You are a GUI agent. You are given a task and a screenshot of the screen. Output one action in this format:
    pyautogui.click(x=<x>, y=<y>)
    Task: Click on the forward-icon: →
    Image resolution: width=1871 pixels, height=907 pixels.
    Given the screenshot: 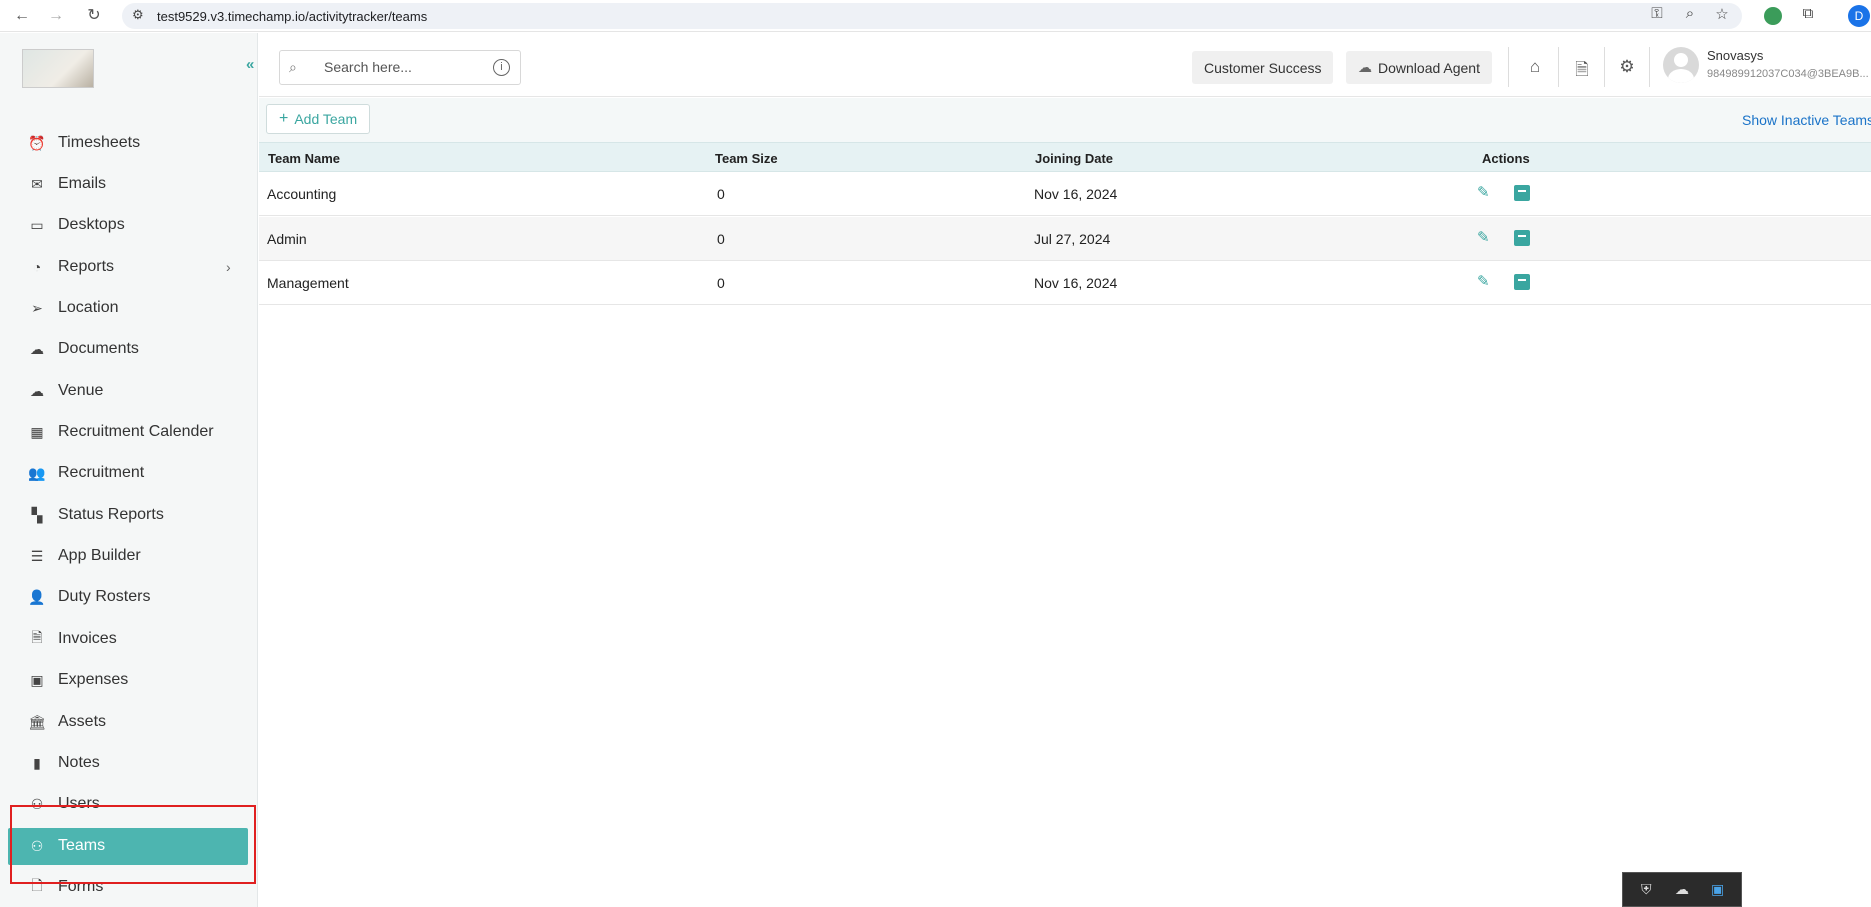 What is the action you would take?
    pyautogui.click(x=56, y=16)
    